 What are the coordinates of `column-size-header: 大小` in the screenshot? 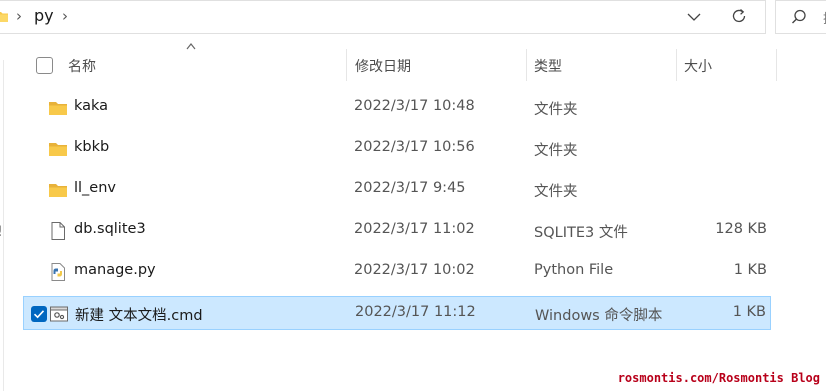 It's located at (698, 66).